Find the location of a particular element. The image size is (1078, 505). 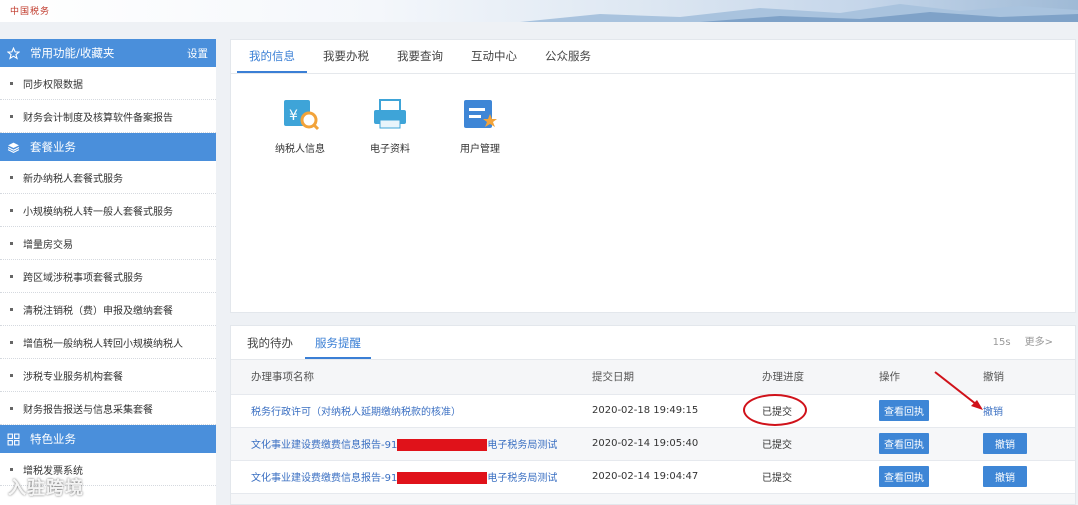

refresh-controls: 15s 更多> is located at coordinates (1023, 343).